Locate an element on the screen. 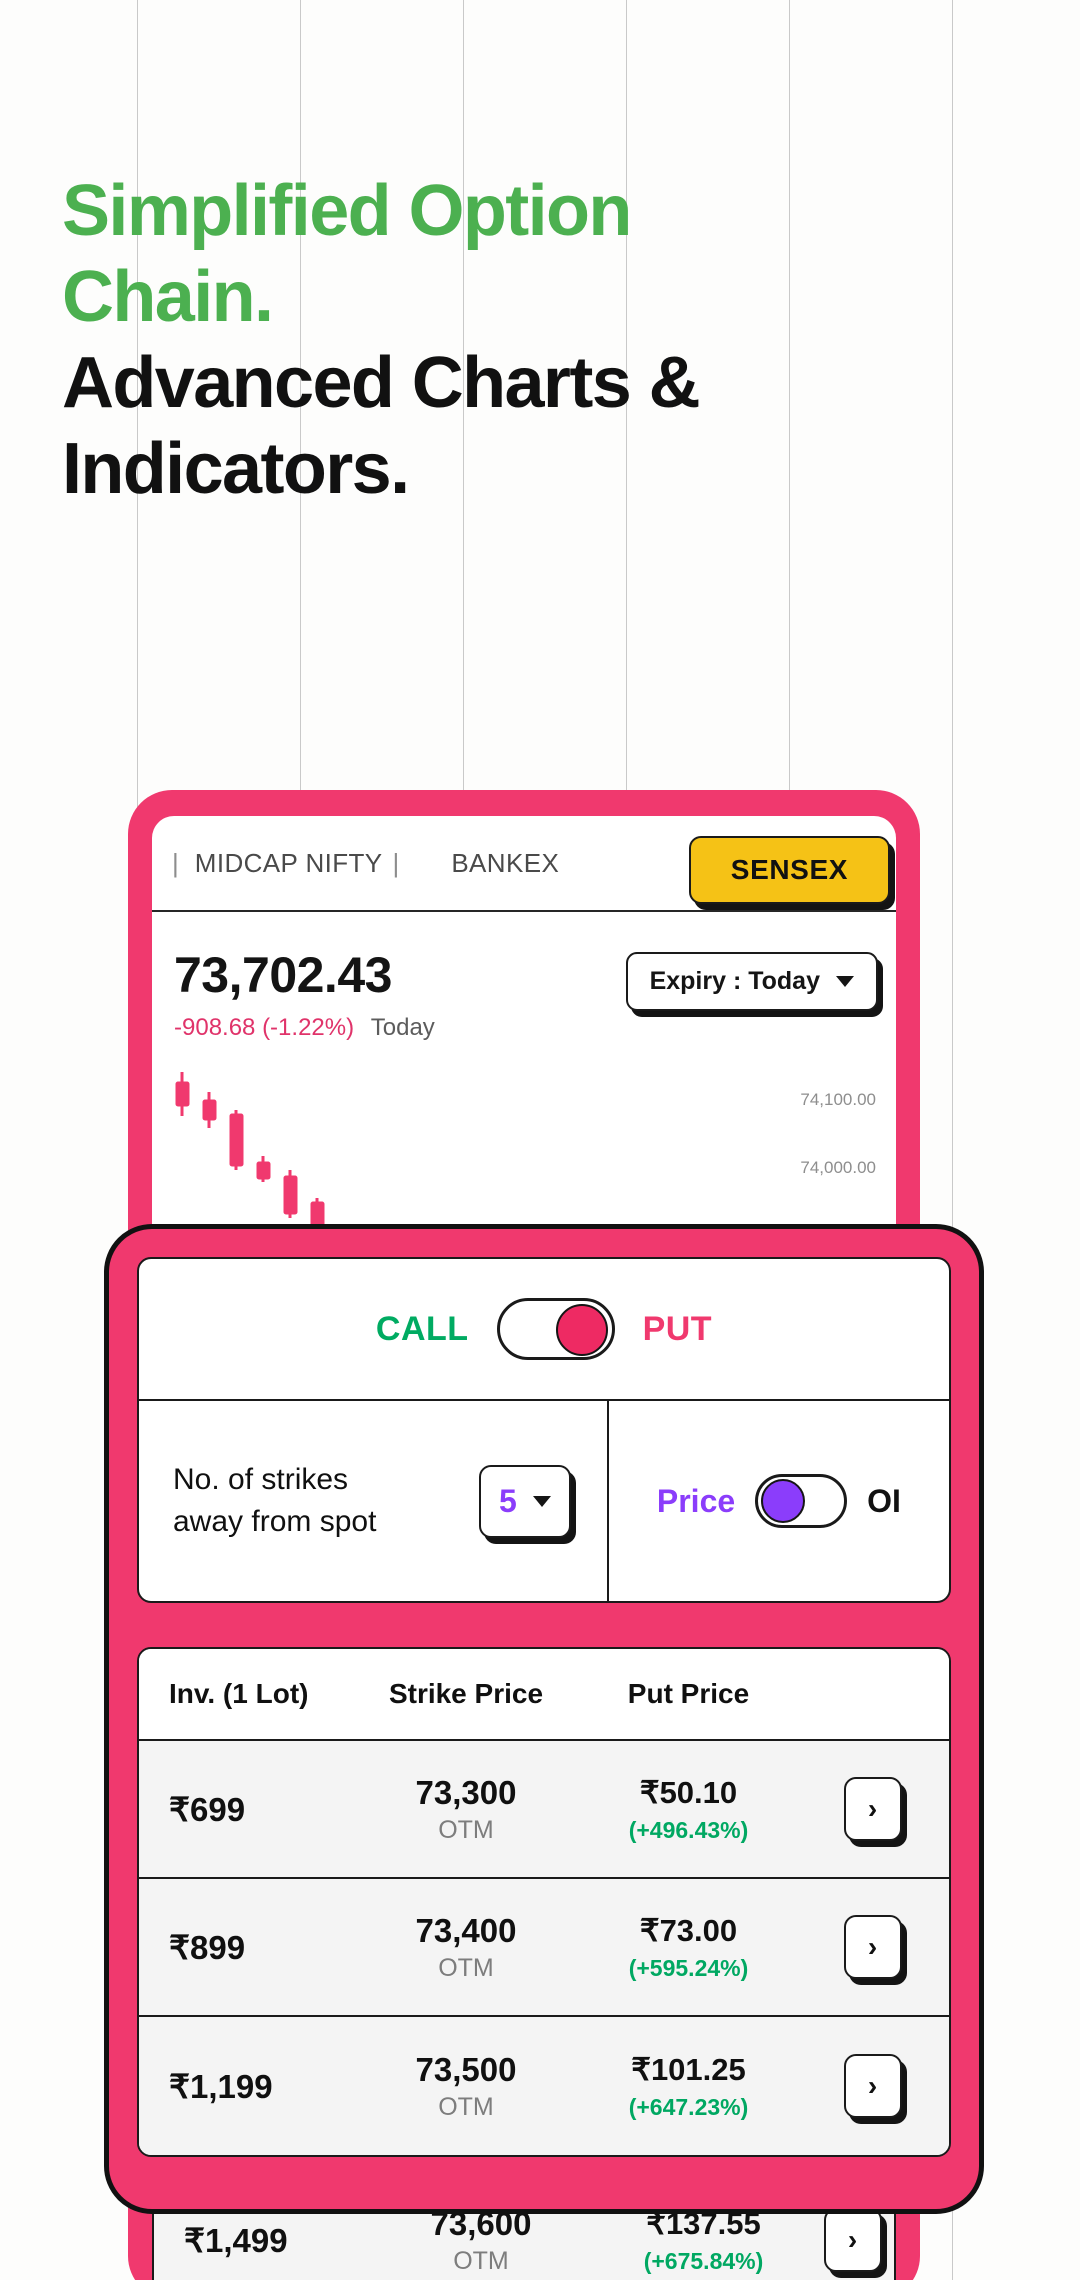  row-strike: 73,300 OTM is located at coordinates (466, 1809).